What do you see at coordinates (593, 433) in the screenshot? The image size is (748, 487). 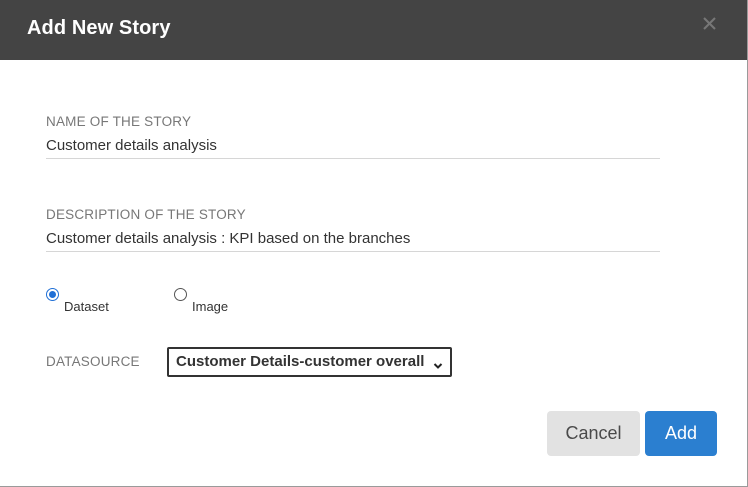 I see `cancel-button: Cancel` at bounding box center [593, 433].